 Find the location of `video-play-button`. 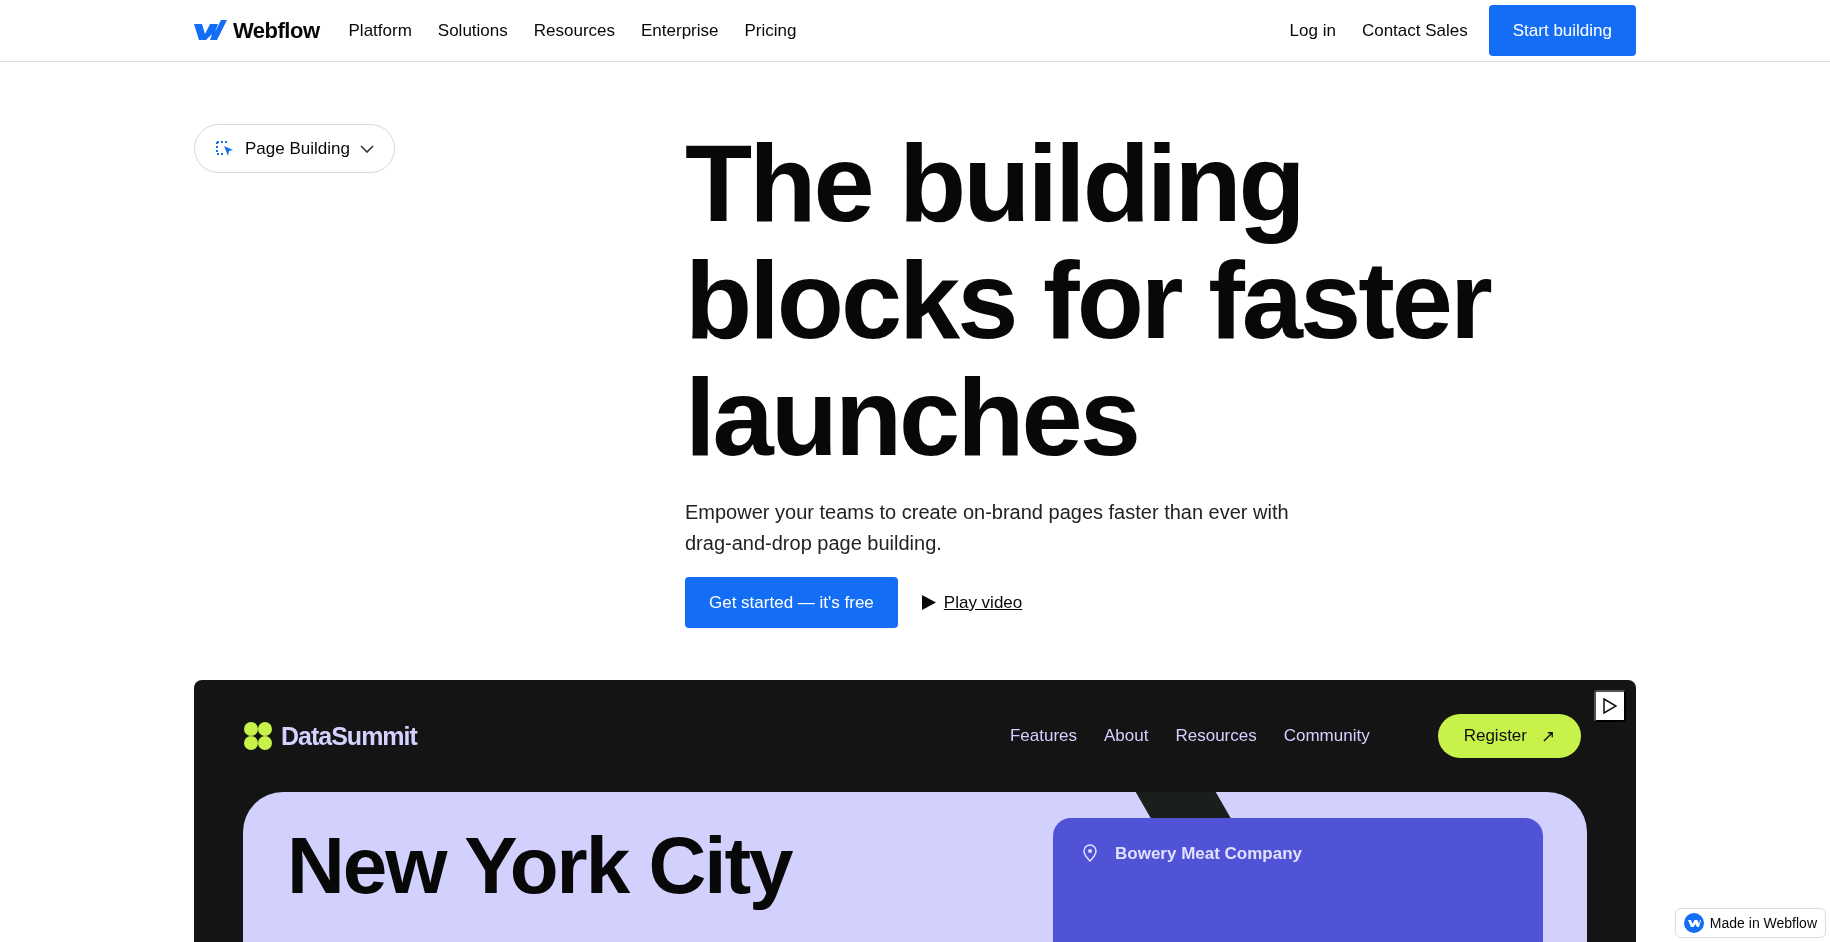

video-play-button is located at coordinates (1610, 706).